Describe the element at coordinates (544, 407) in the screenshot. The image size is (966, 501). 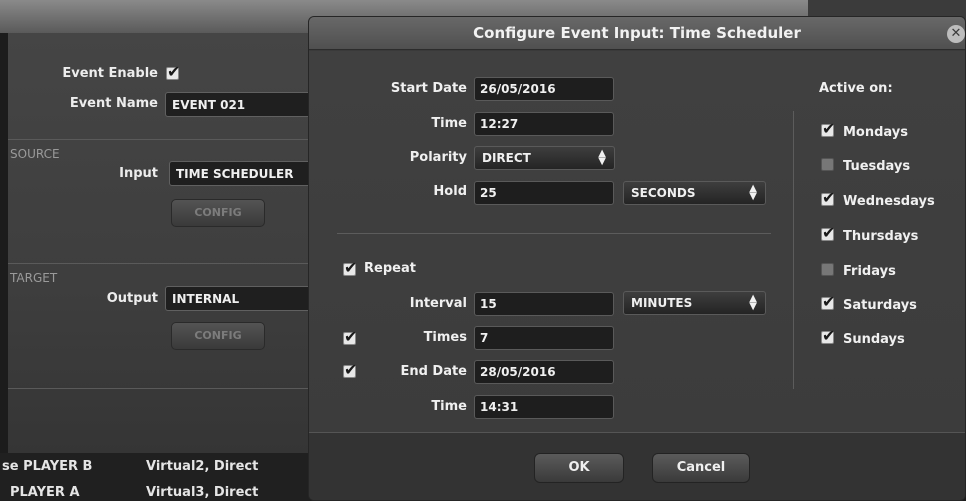
I see `end-time-input: 14:31` at that location.